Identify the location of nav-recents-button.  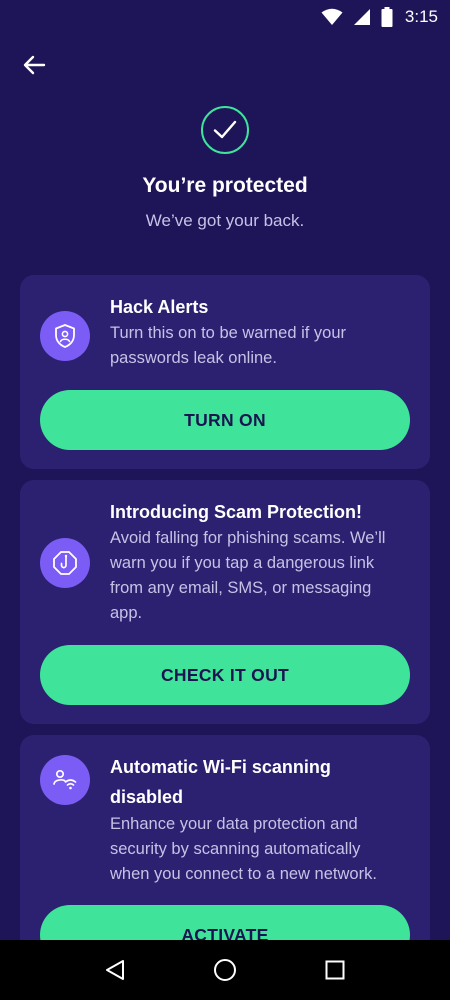
(335, 970).